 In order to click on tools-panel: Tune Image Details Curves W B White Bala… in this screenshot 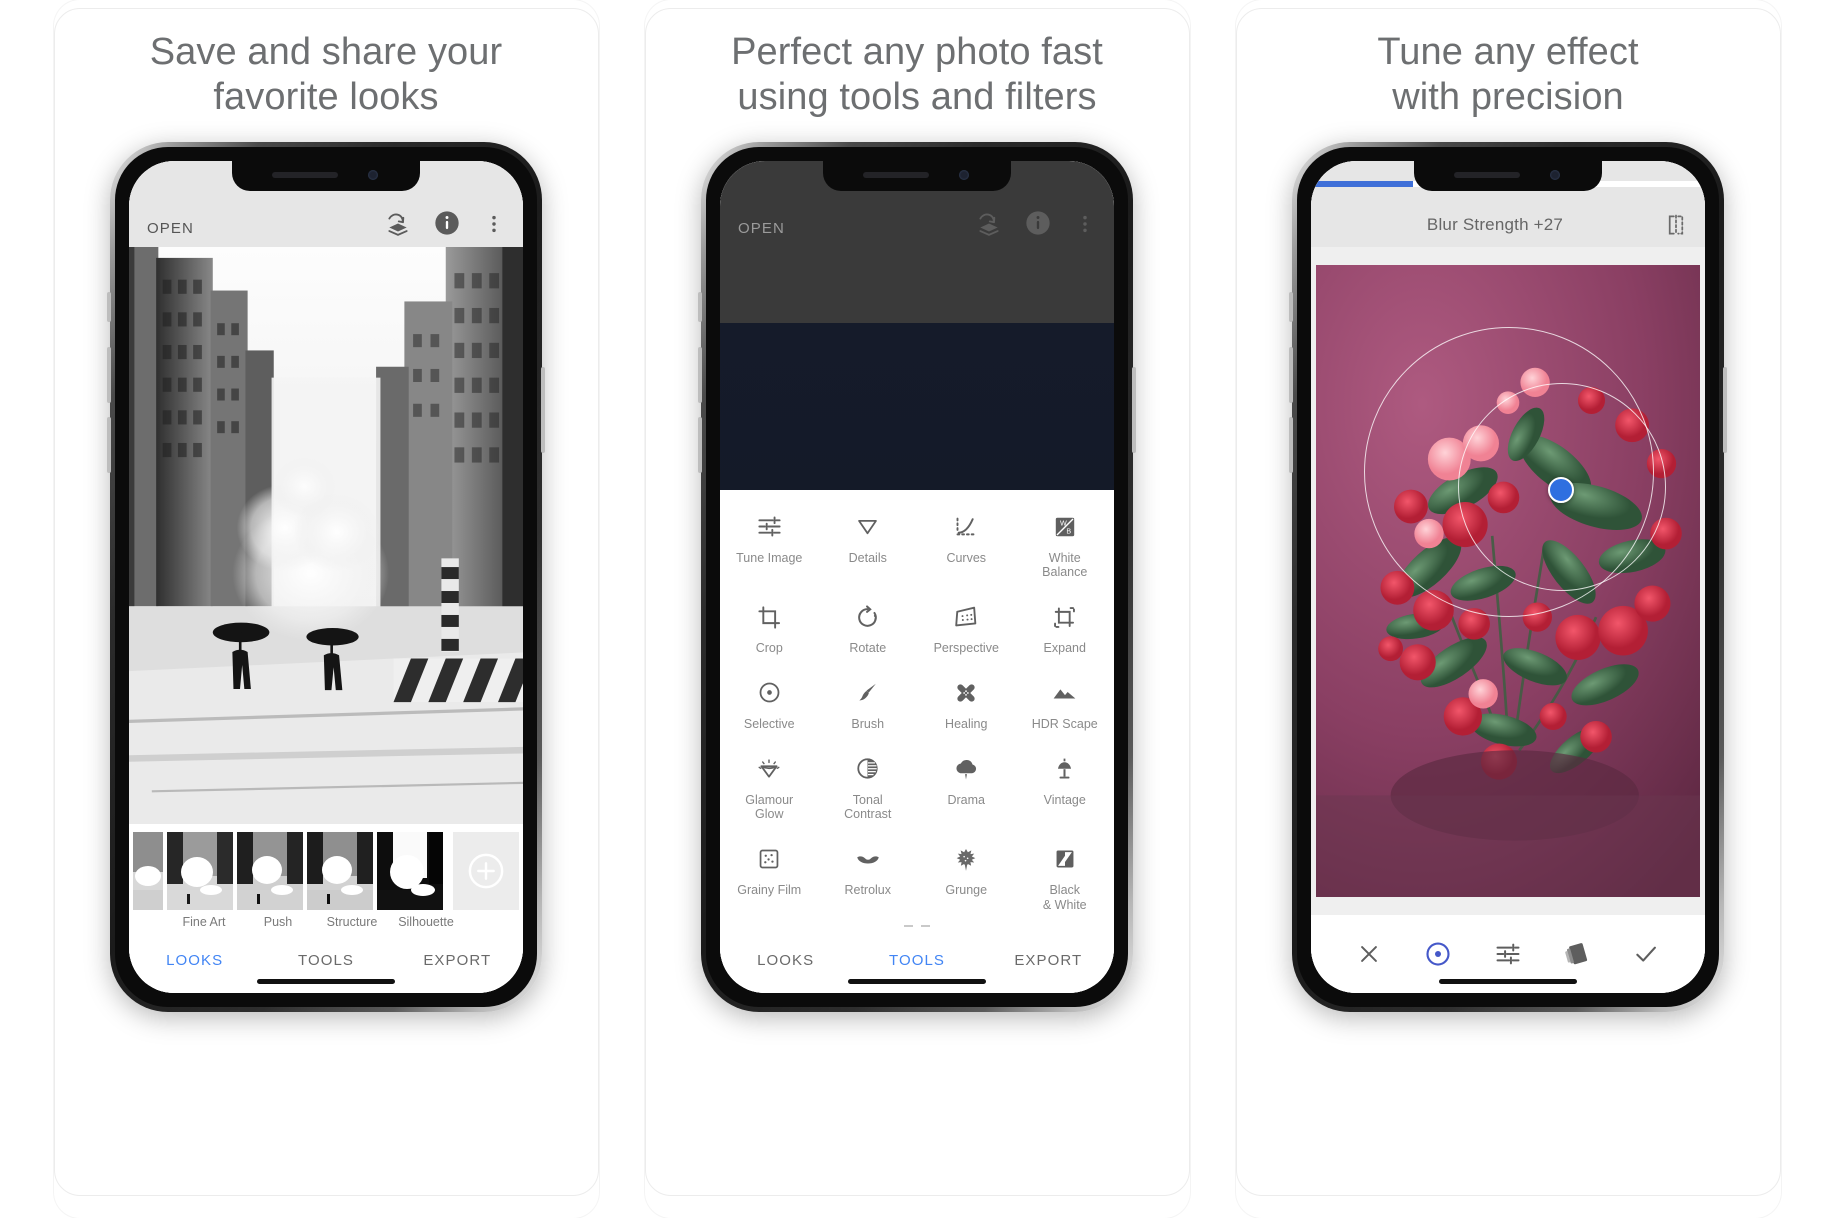, I will do `click(917, 709)`.